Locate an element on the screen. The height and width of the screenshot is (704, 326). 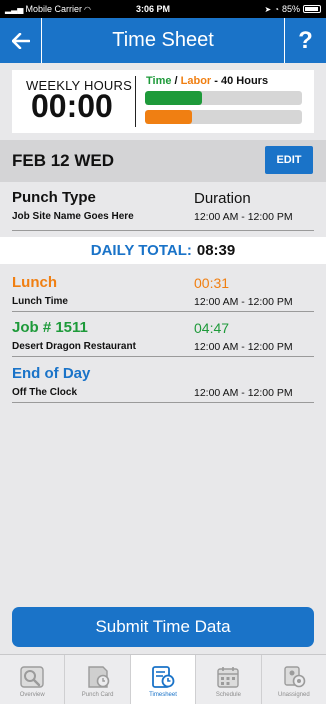
carrier-name: Mobile Carrier is located at coordinates (53, 9).